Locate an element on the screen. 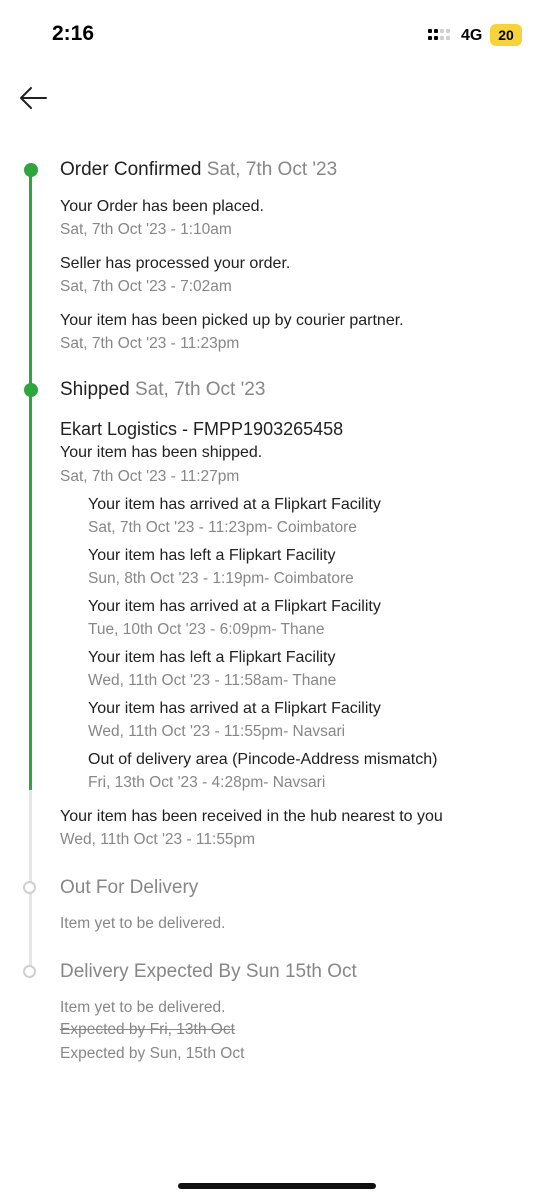 This screenshot has width=554, height=1200. event-text: Your item has been shipped. is located at coordinates (161, 452).